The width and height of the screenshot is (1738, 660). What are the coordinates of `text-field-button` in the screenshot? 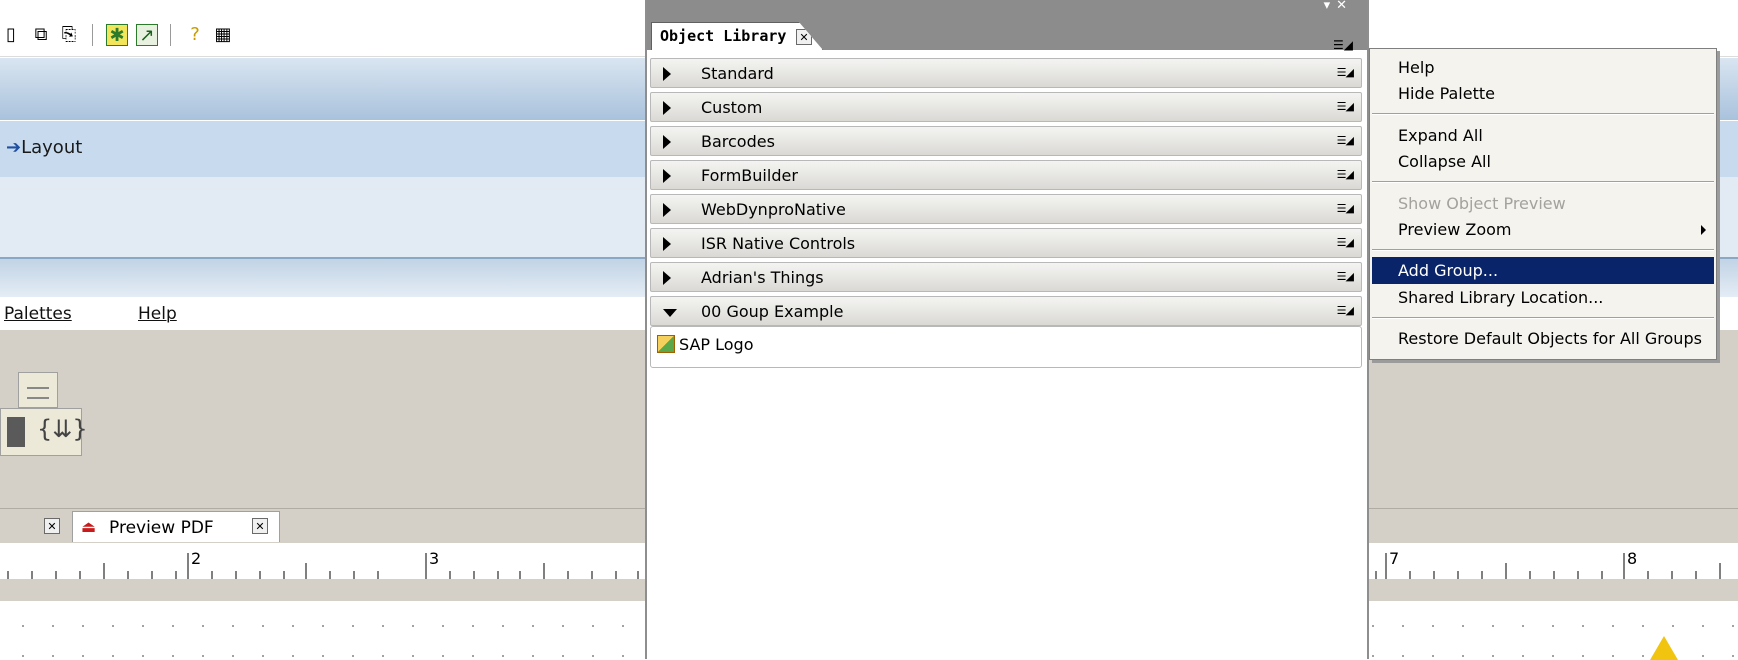 It's located at (38, 390).